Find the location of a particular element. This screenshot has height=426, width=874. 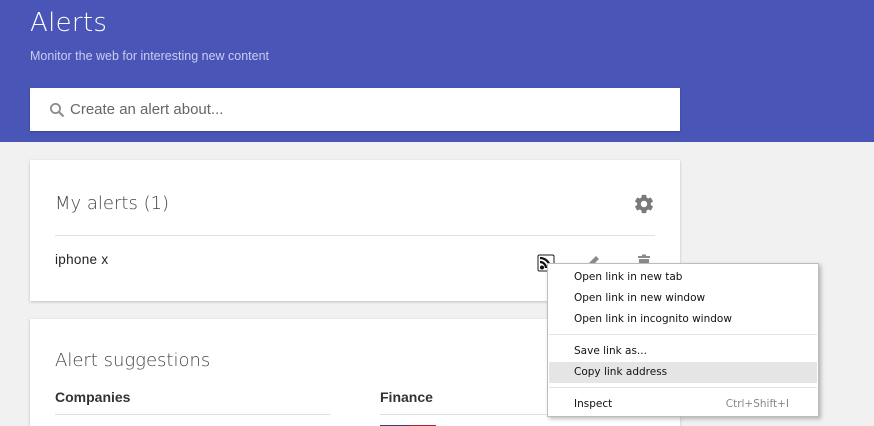

alert-suggestions-title: Alert suggestions is located at coordinates (133, 360).